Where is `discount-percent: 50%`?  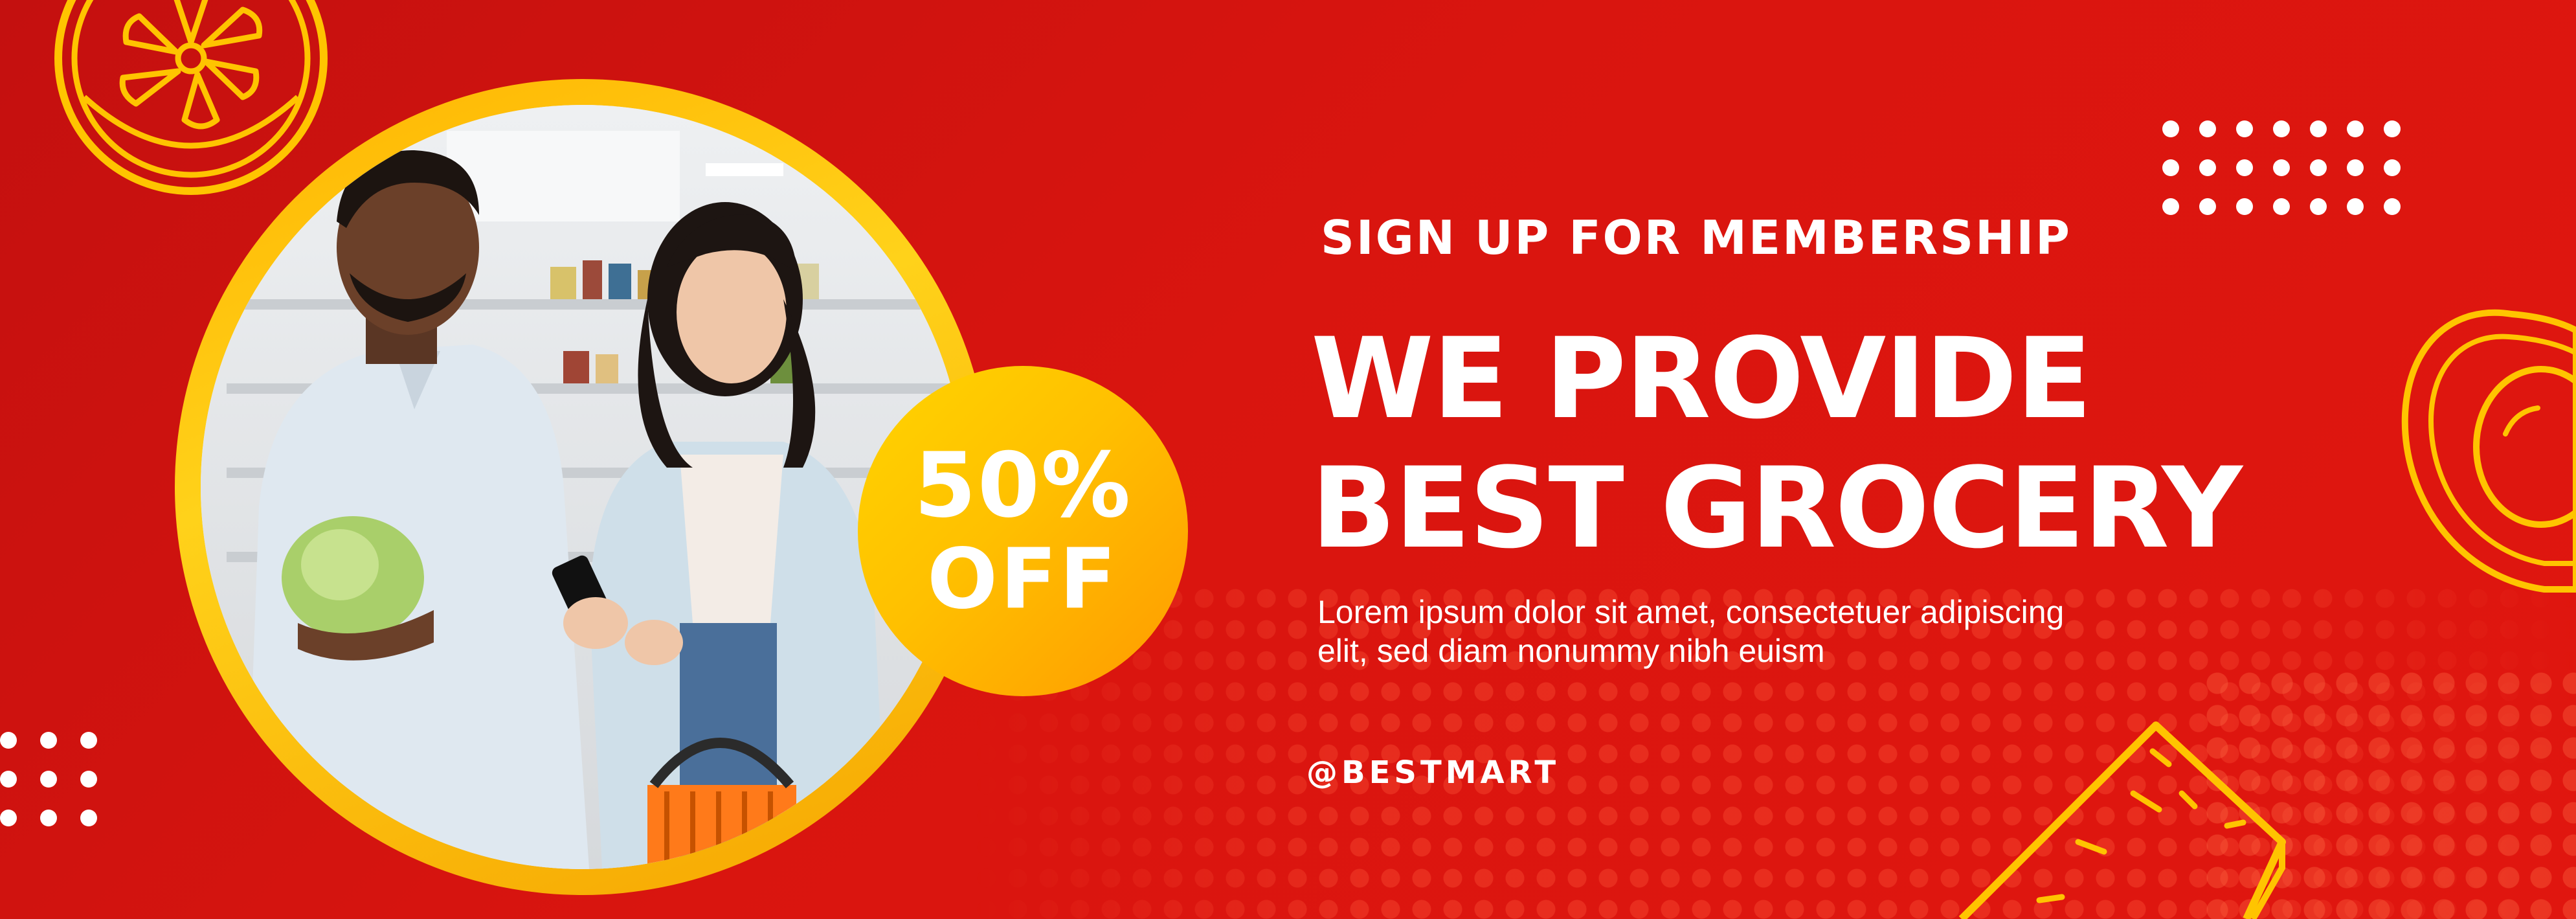 discount-percent: 50% is located at coordinates (1023, 485).